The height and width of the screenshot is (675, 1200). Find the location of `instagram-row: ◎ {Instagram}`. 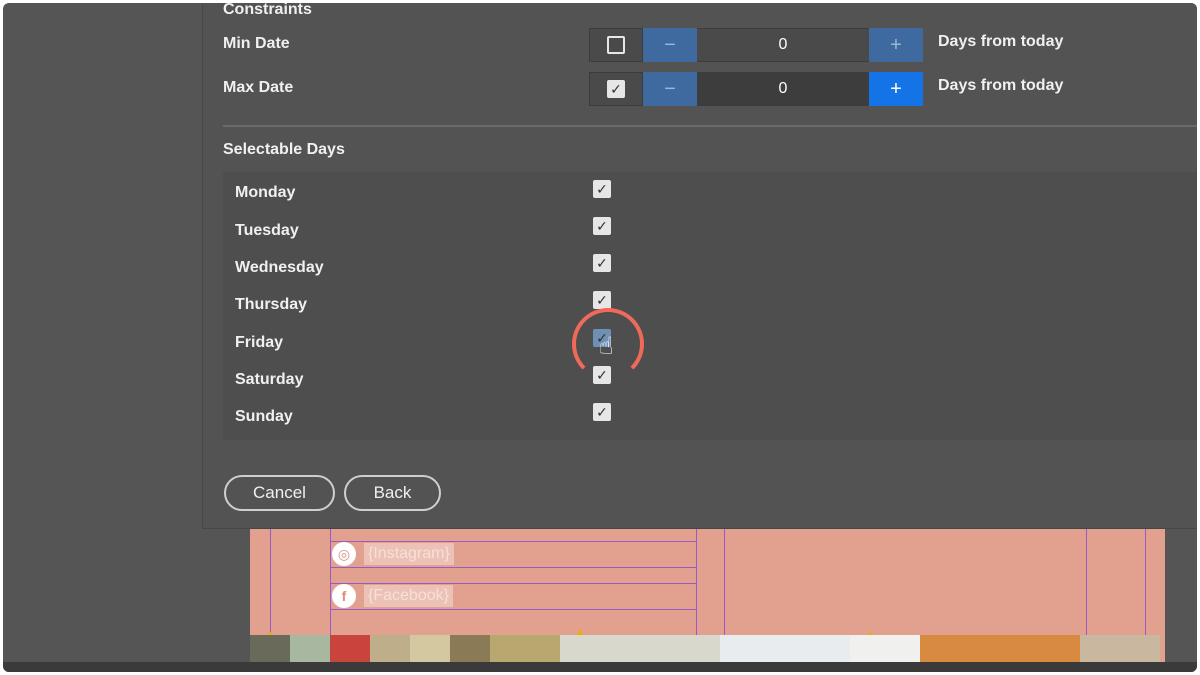

instagram-row: ◎ {Instagram} is located at coordinates (393, 554).